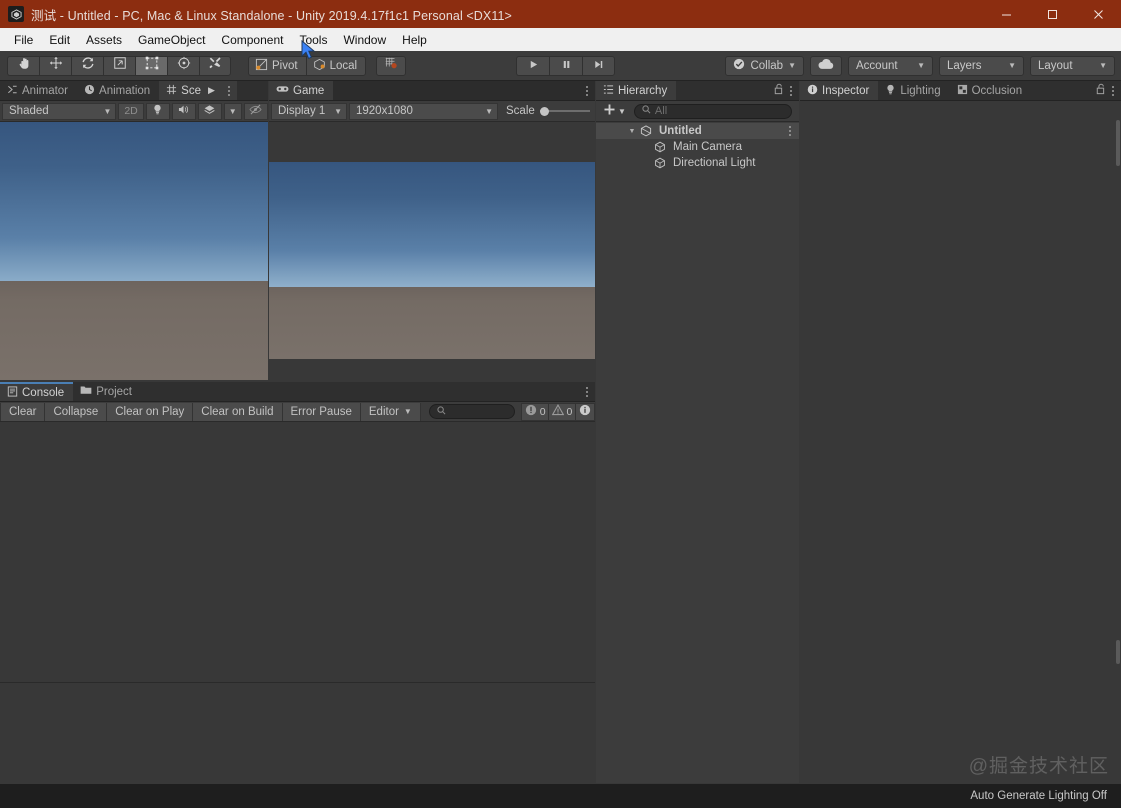 The height and width of the screenshot is (808, 1121). I want to click on layers-button: Layers ▼, so click(981, 65).